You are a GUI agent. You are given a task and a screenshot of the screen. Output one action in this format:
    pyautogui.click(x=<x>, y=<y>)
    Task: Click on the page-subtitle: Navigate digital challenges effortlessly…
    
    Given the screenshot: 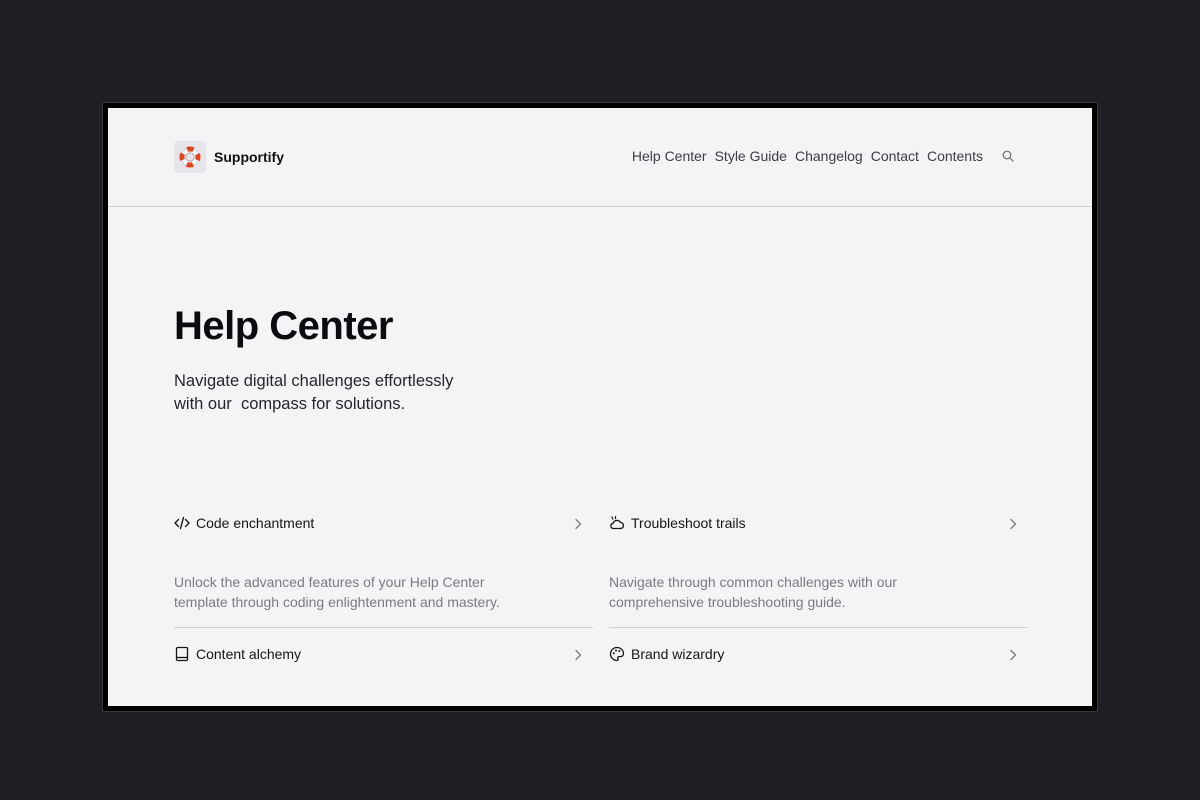 What is the action you would take?
    pyautogui.click(x=314, y=392)
    